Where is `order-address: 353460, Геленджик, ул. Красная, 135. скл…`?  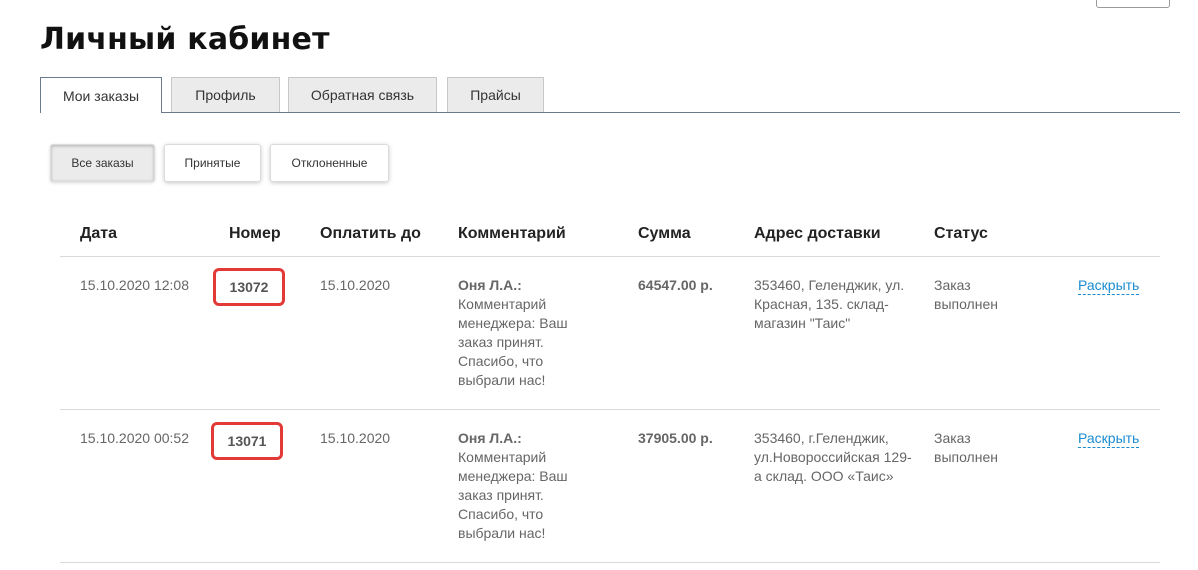 order-address: 353460, Геленджик, ул. Красная, 135. скл… is located at coordinates (829, 304).